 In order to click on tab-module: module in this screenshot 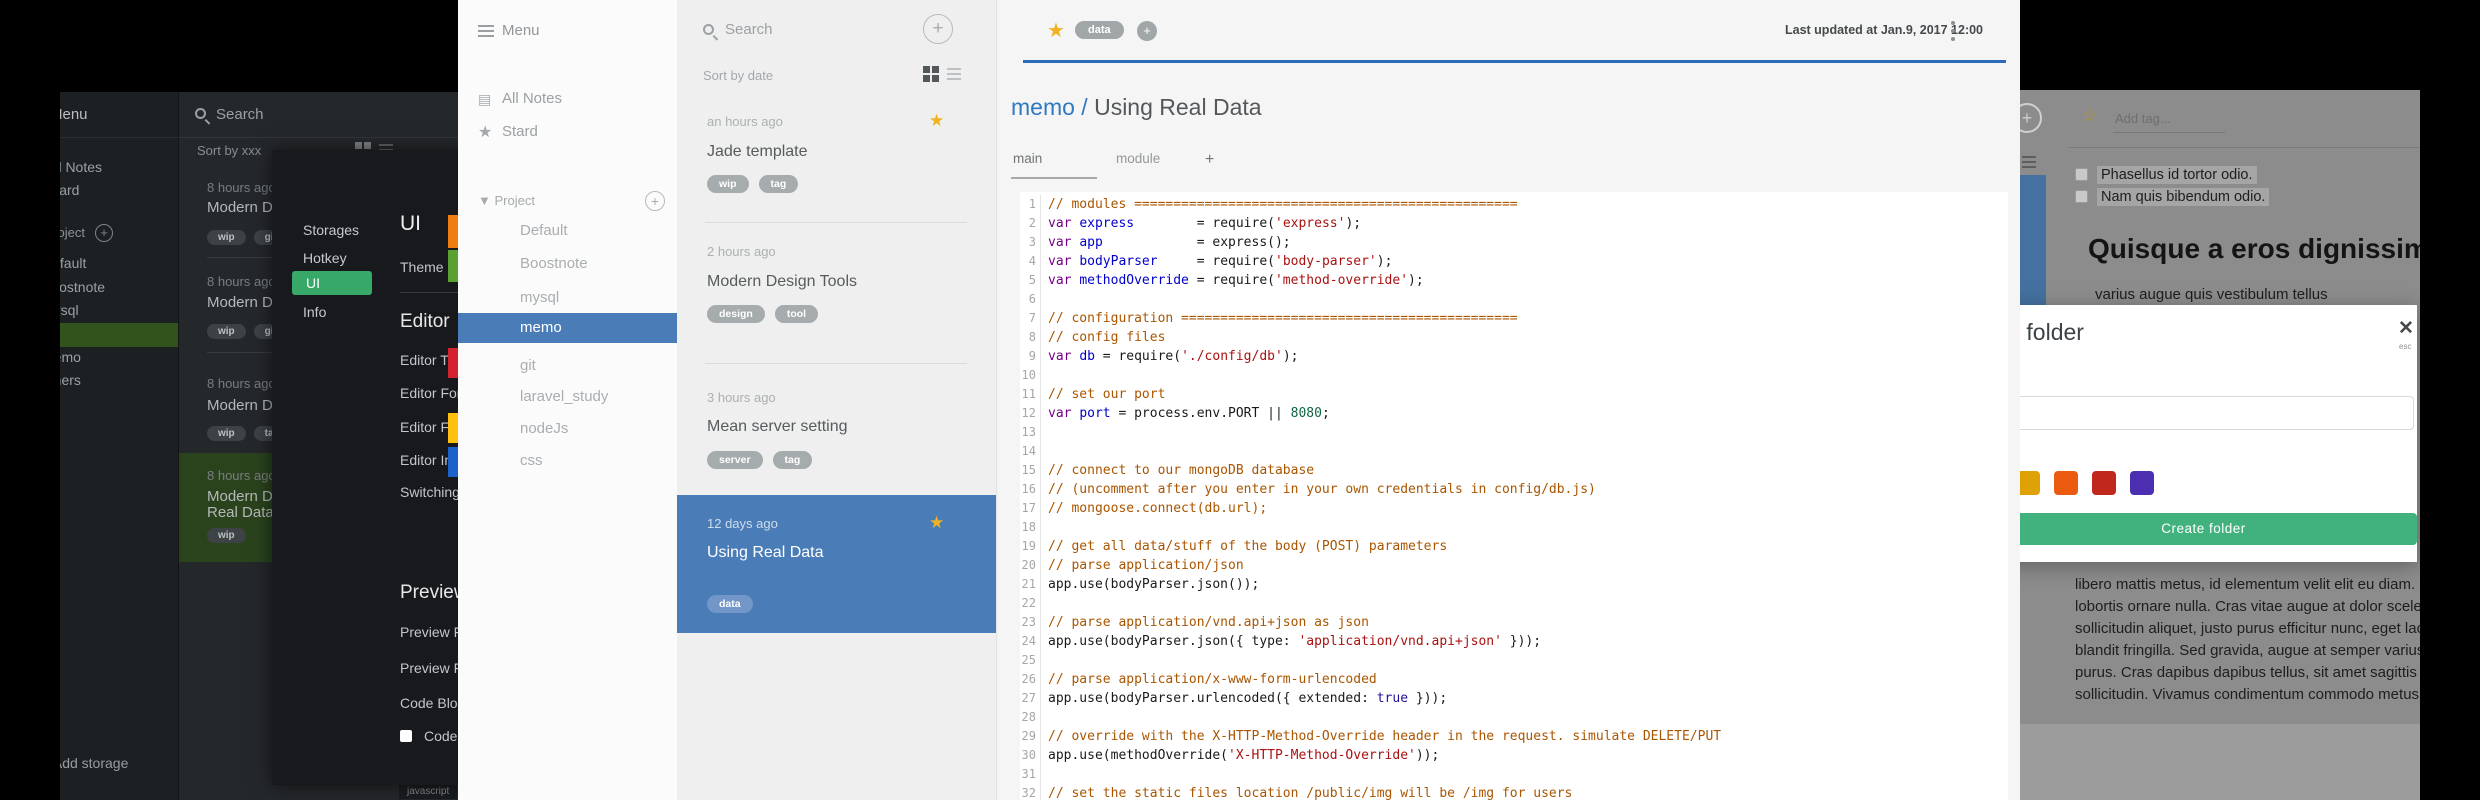, I will do `click(1138, 158)`.